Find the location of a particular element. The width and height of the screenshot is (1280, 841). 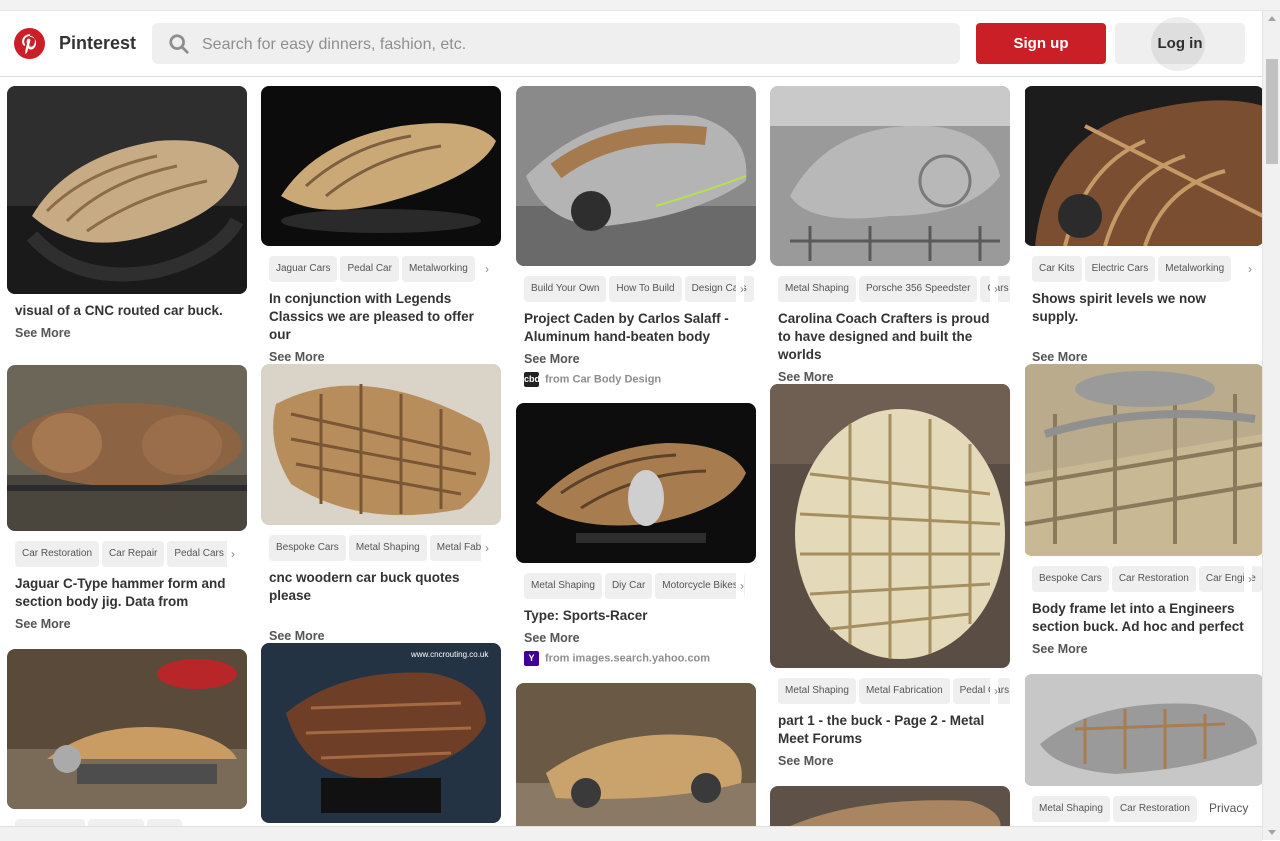

tag-chip: Diy Car is located at coordinates (628, 586).